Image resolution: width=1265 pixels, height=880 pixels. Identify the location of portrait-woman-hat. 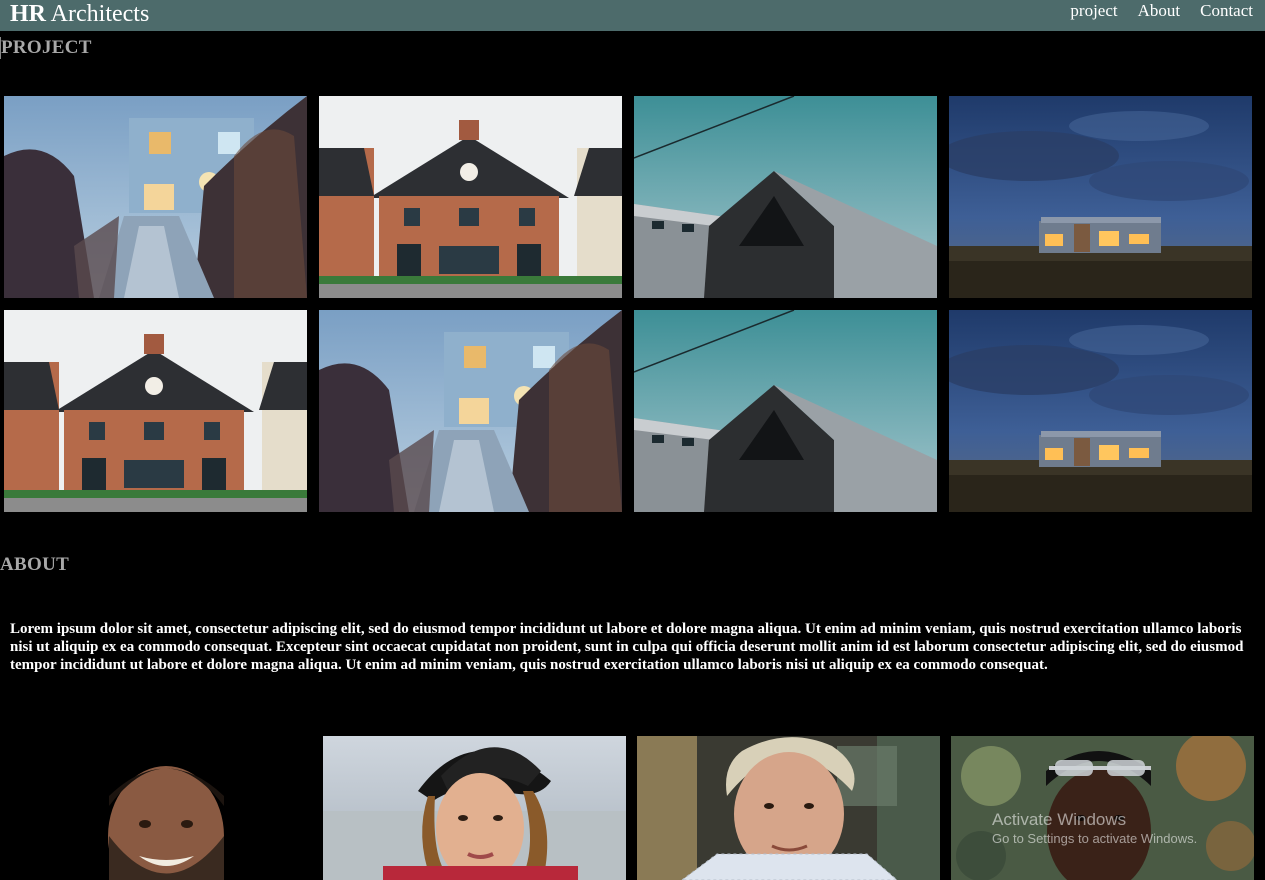
(474, 808).